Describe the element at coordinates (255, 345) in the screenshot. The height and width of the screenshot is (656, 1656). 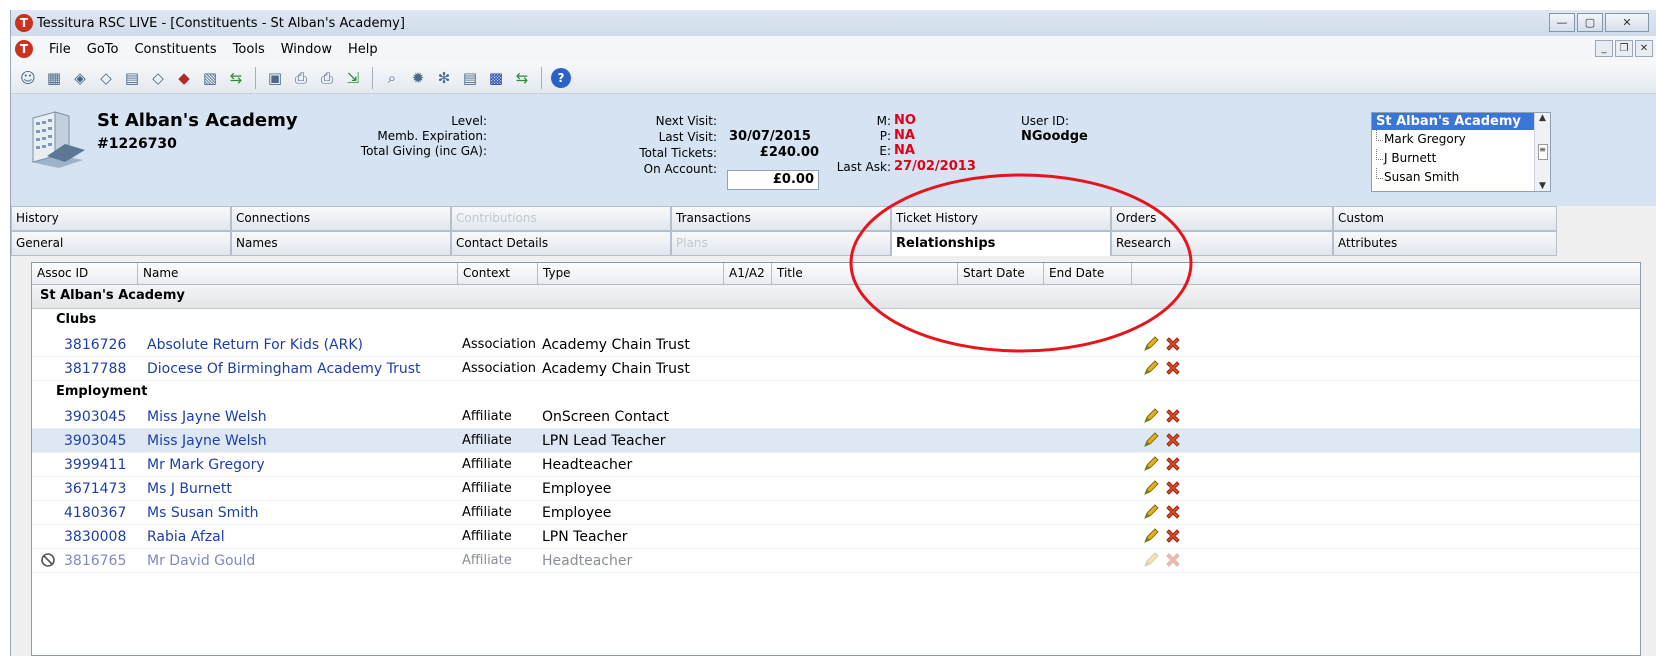
I see `assoc-name-link: Absolute Return For Kids (ARK)` at that location.